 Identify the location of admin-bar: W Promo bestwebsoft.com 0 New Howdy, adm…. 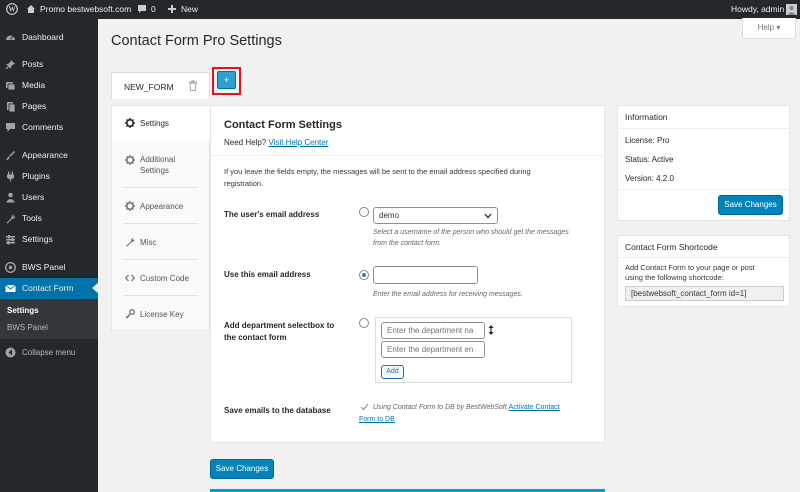
(400, 9).